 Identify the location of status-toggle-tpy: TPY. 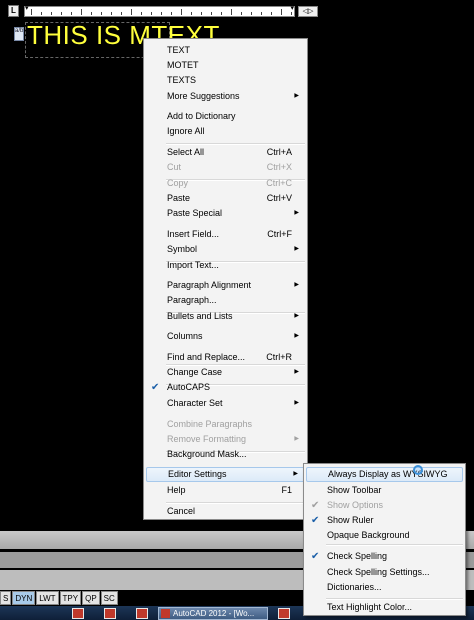
(70, 598).